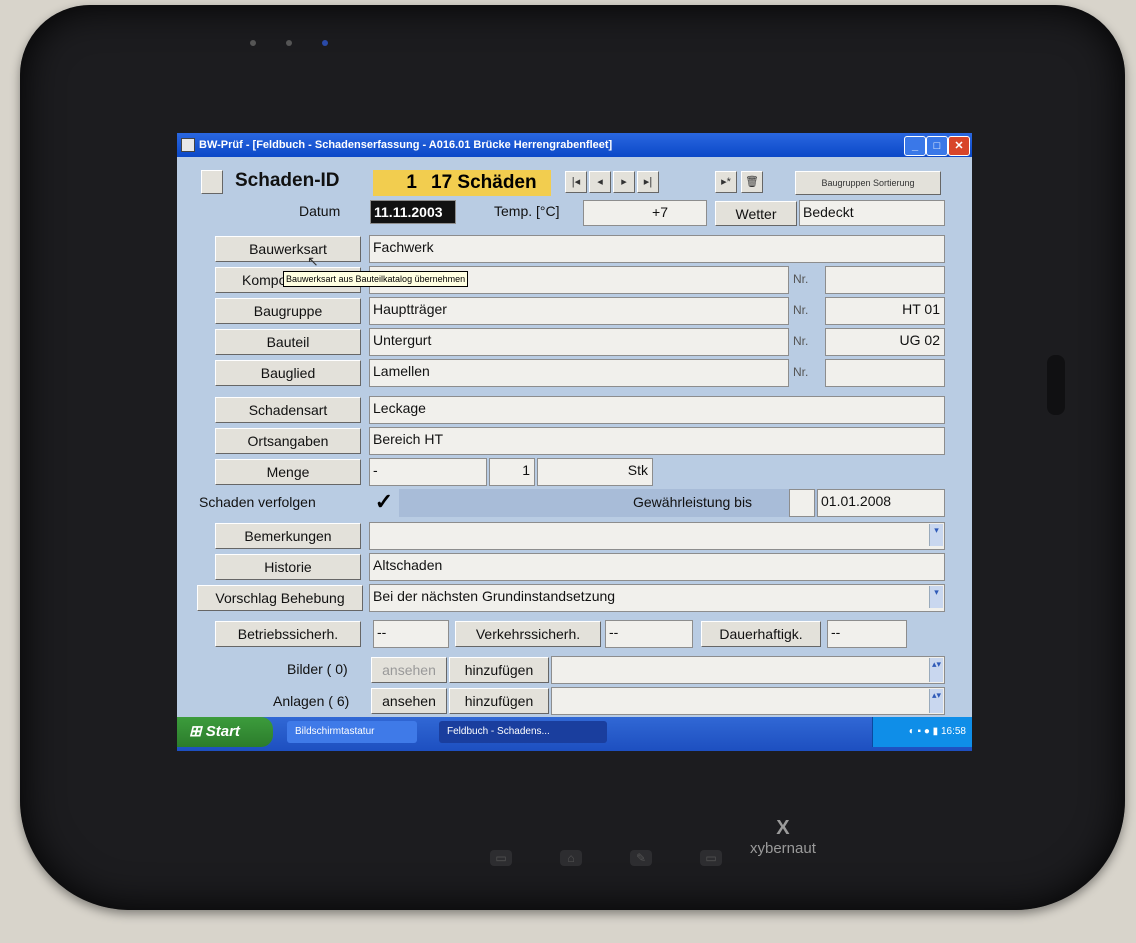  What do you see at coordinates (197, 731) in the screenshot?
I see `windows-logo-icon: ⊞` at bounding box center [197, 731].